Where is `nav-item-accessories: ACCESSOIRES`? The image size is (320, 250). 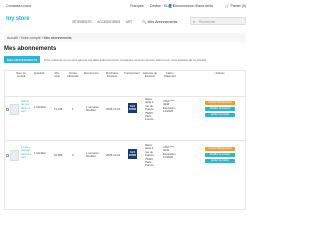
nav-item-accessories: ACCESSOIRES is located at coordinates (108, 22).